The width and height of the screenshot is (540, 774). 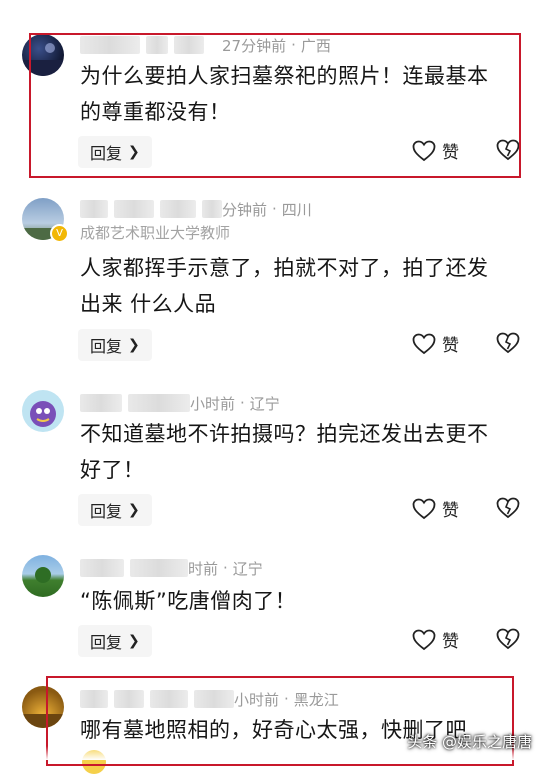 I want to click on comment-time: 时前, so click(x=203, y=568).